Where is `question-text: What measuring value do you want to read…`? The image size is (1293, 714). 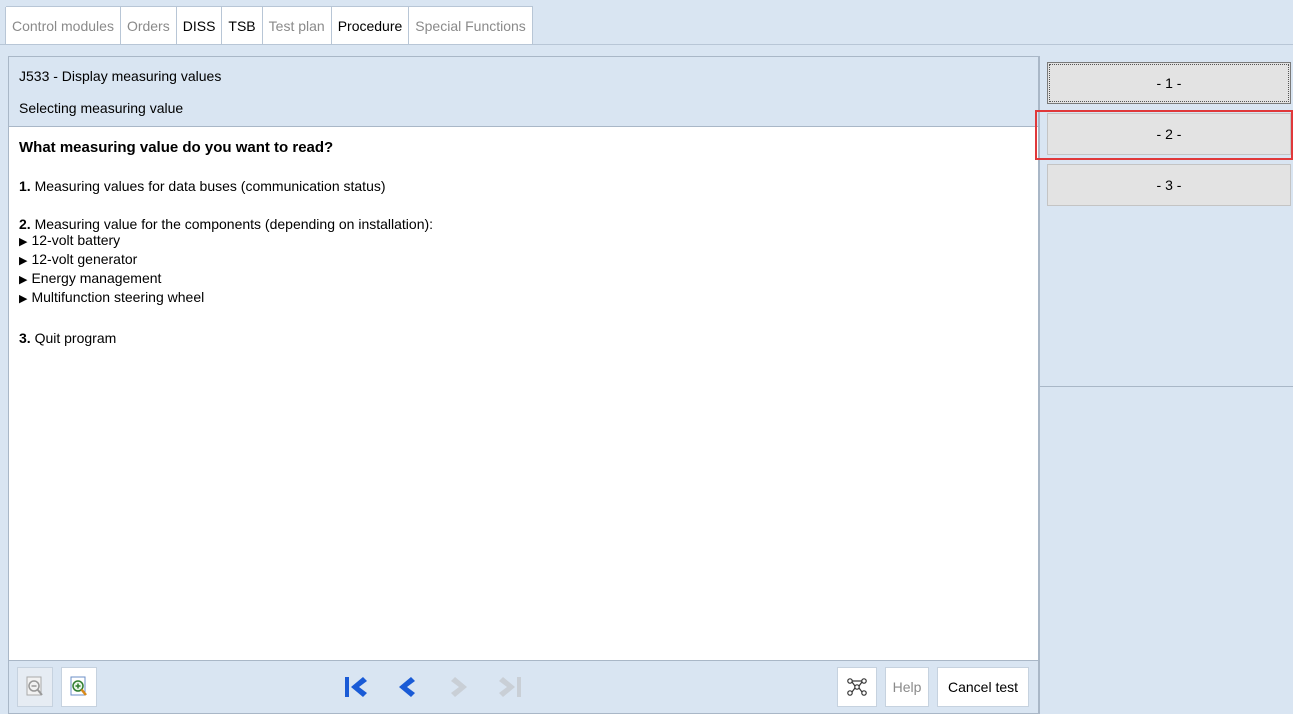
question-text: What measuring value do you want to read… is located at coordinates (176, 147).